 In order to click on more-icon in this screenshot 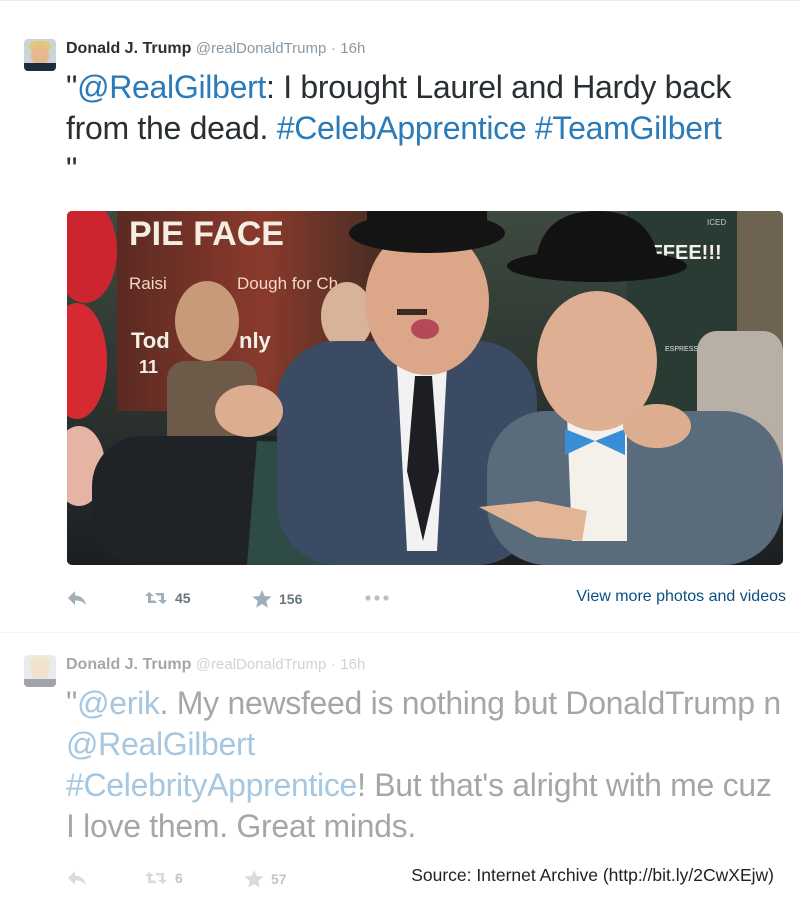, I will do `click(377, 598)`.